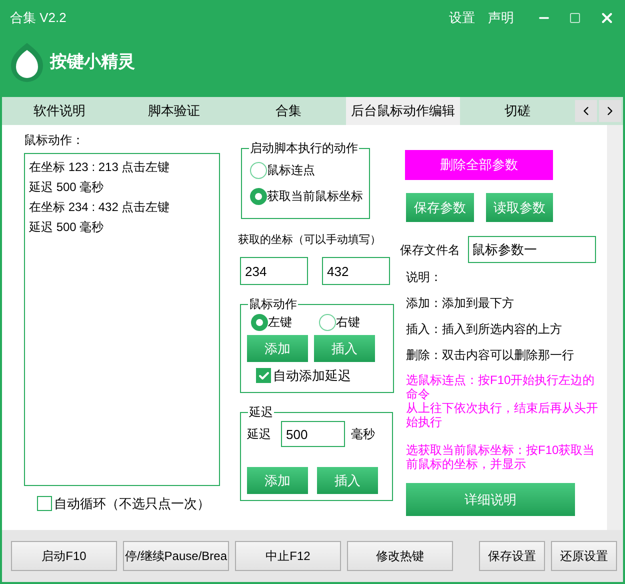 This screenshot has width=625, height=584. Describe the element at coordinates (132, 504) in the screenshot. I see `checkbox-label: 自动循环（不选只点一次）` at that location.